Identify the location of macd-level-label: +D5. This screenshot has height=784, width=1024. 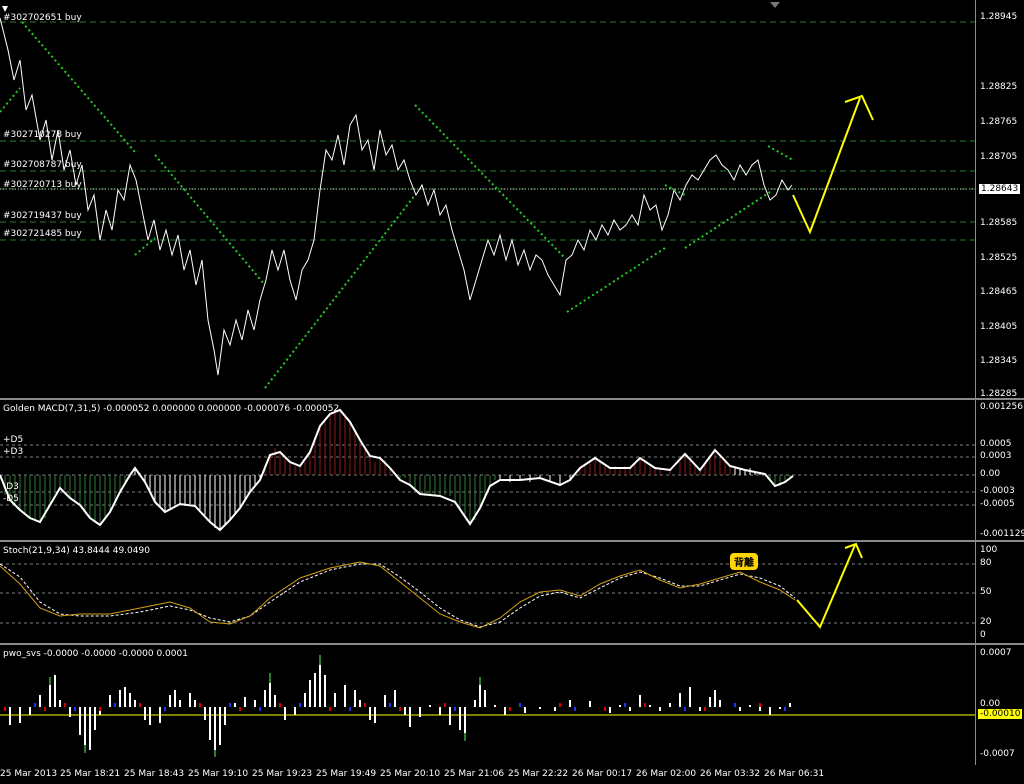
(13, 440).